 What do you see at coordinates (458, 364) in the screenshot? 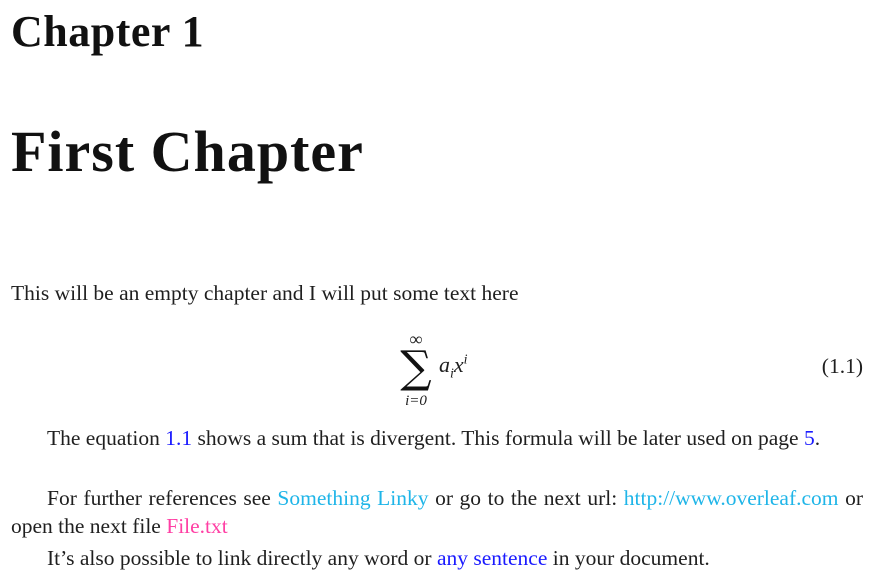
I see `term-x: x` at bounding box center [458, 364].